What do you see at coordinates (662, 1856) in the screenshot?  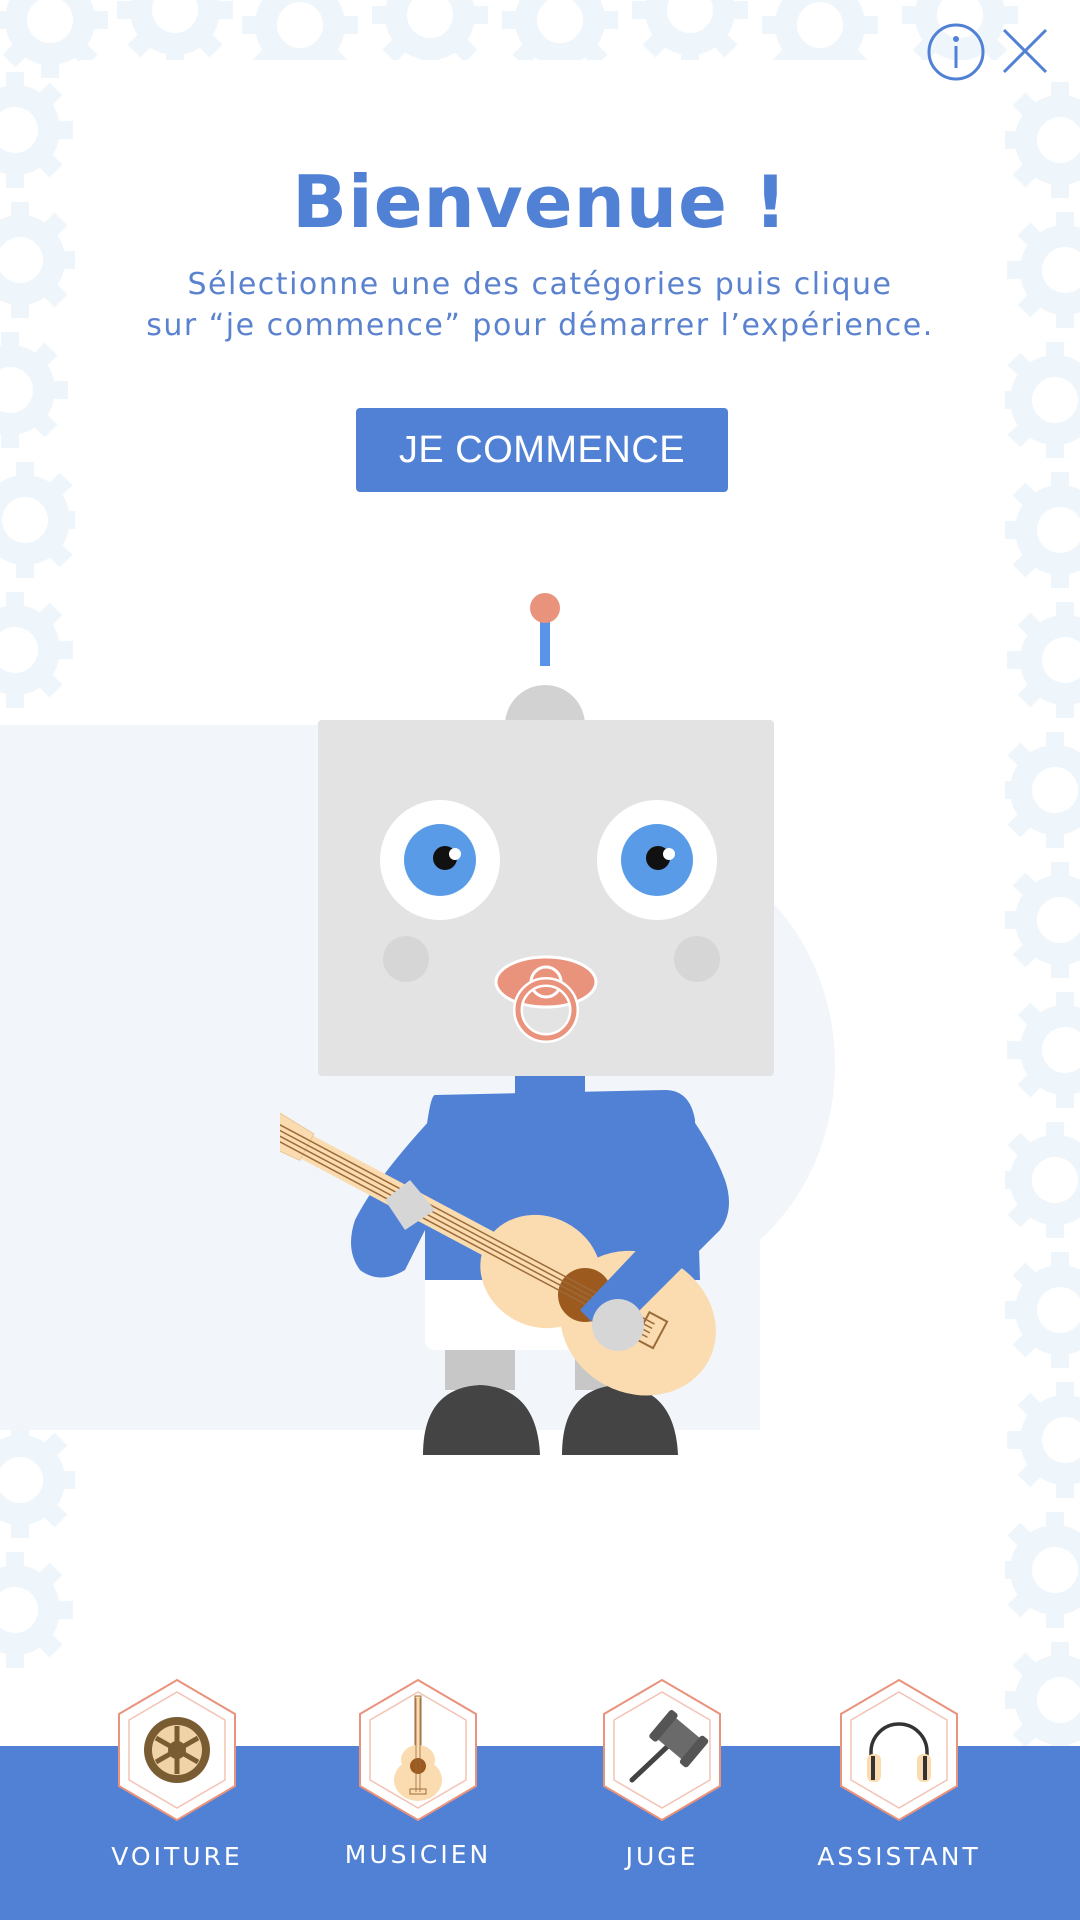 I see `category-label: JUGE` at bounding box center [662, 1856].